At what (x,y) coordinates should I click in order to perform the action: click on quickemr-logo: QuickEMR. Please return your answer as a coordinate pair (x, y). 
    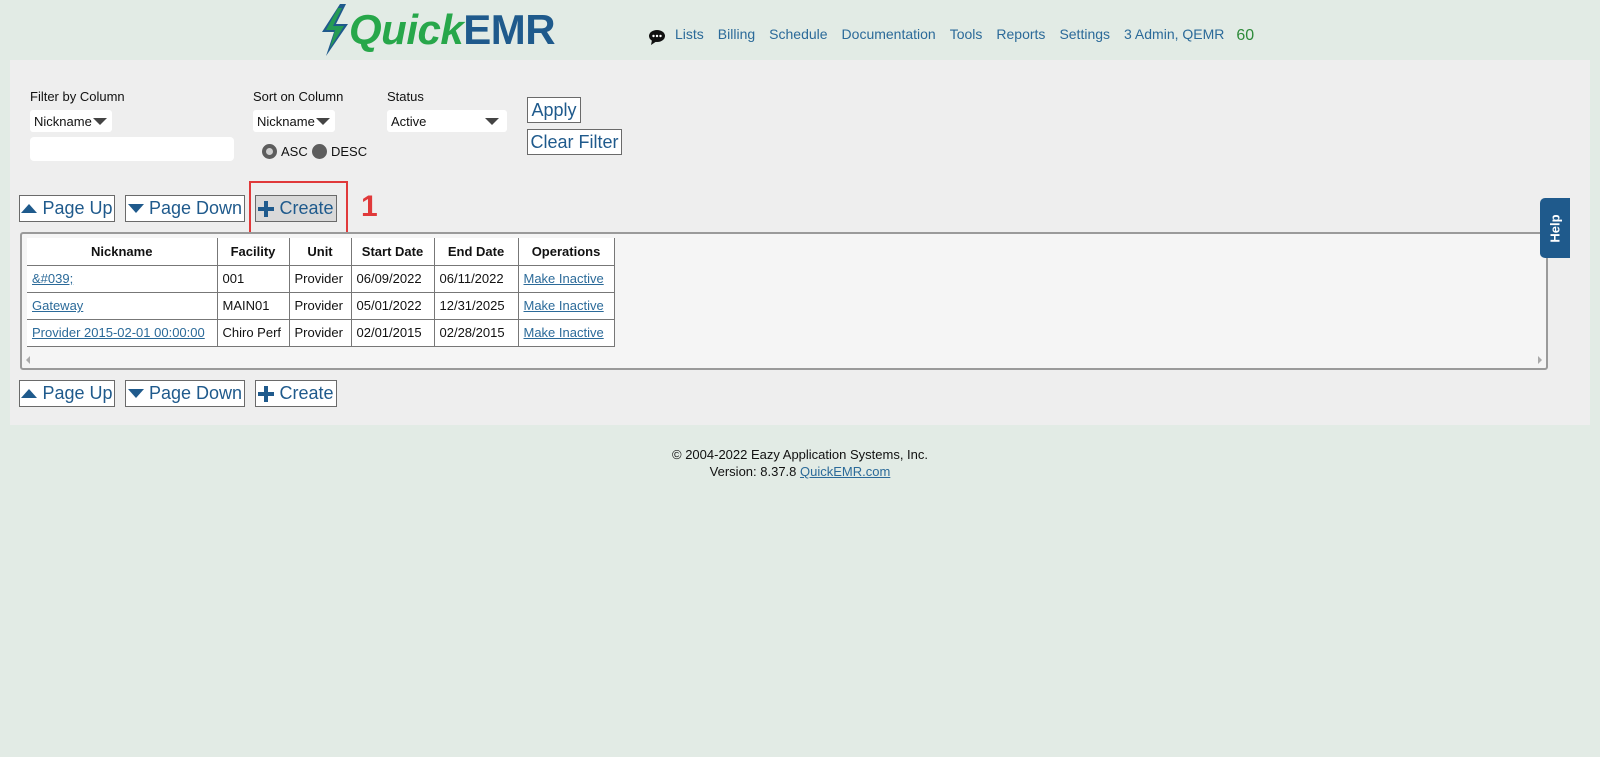
    Looking at the image, I should click on (437, 30).